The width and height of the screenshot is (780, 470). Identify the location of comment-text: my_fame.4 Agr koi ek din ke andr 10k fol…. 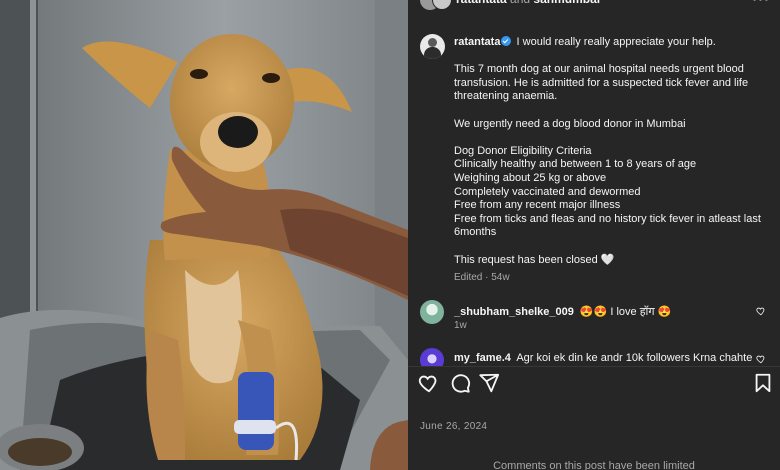
(604, 358).